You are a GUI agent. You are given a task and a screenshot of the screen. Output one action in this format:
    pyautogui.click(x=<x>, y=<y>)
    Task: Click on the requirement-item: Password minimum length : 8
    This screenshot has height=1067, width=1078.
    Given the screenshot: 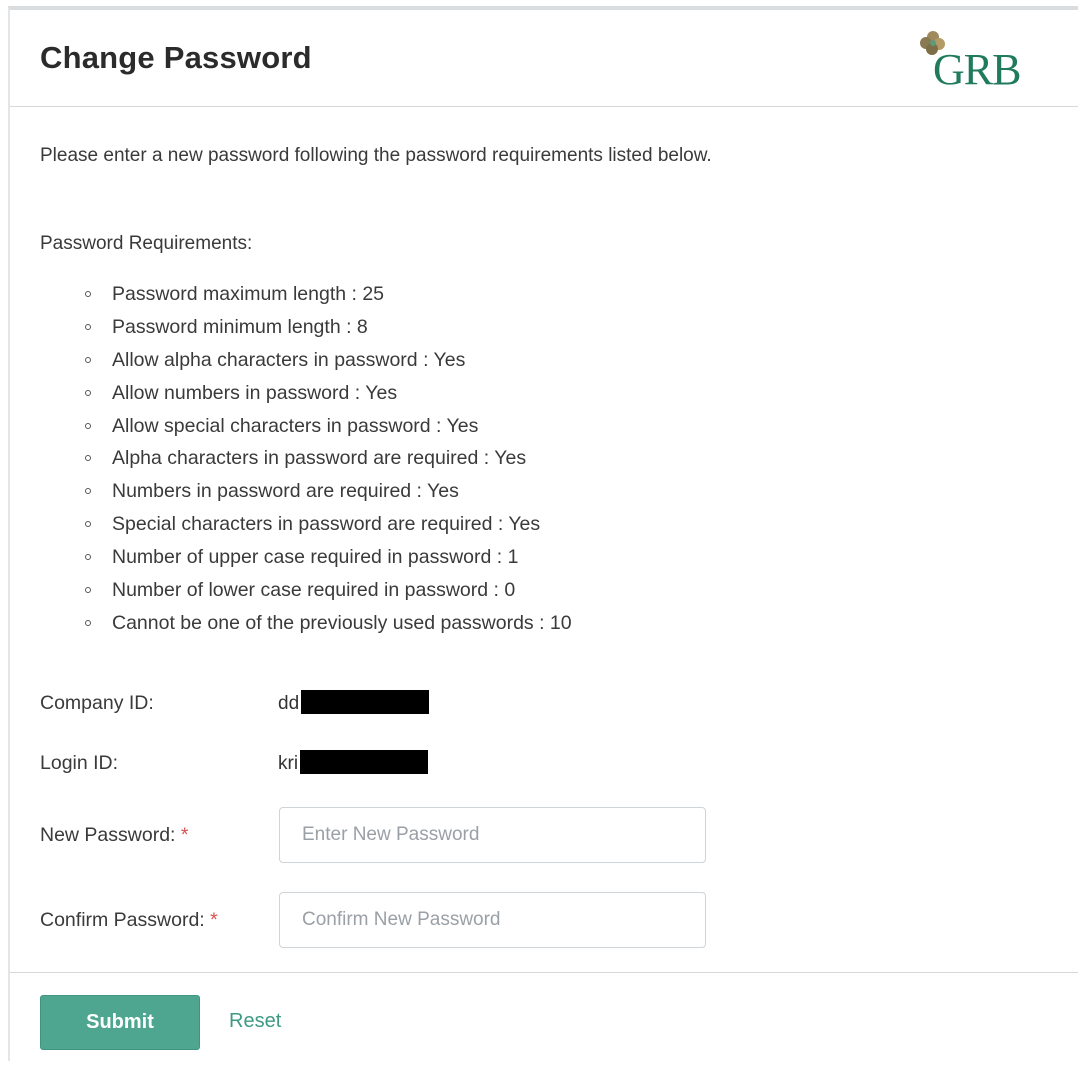 What is the action you would take?
    pyautogui.click(x=326, y=327)
    